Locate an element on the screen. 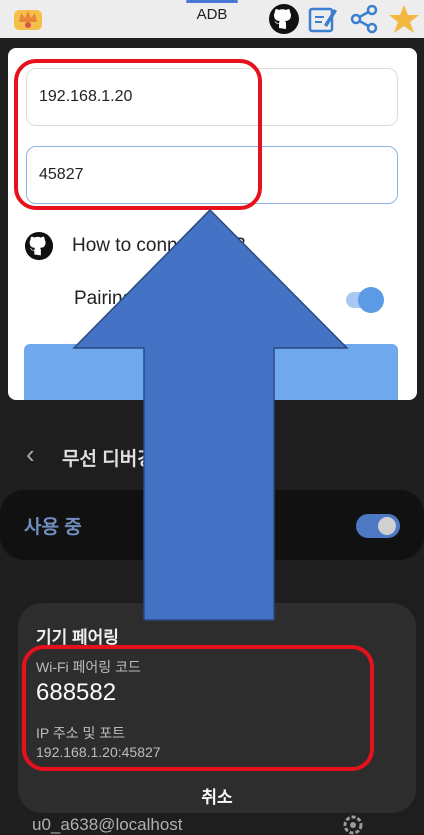  in-use-toggle is located at coordinates (378, 526).